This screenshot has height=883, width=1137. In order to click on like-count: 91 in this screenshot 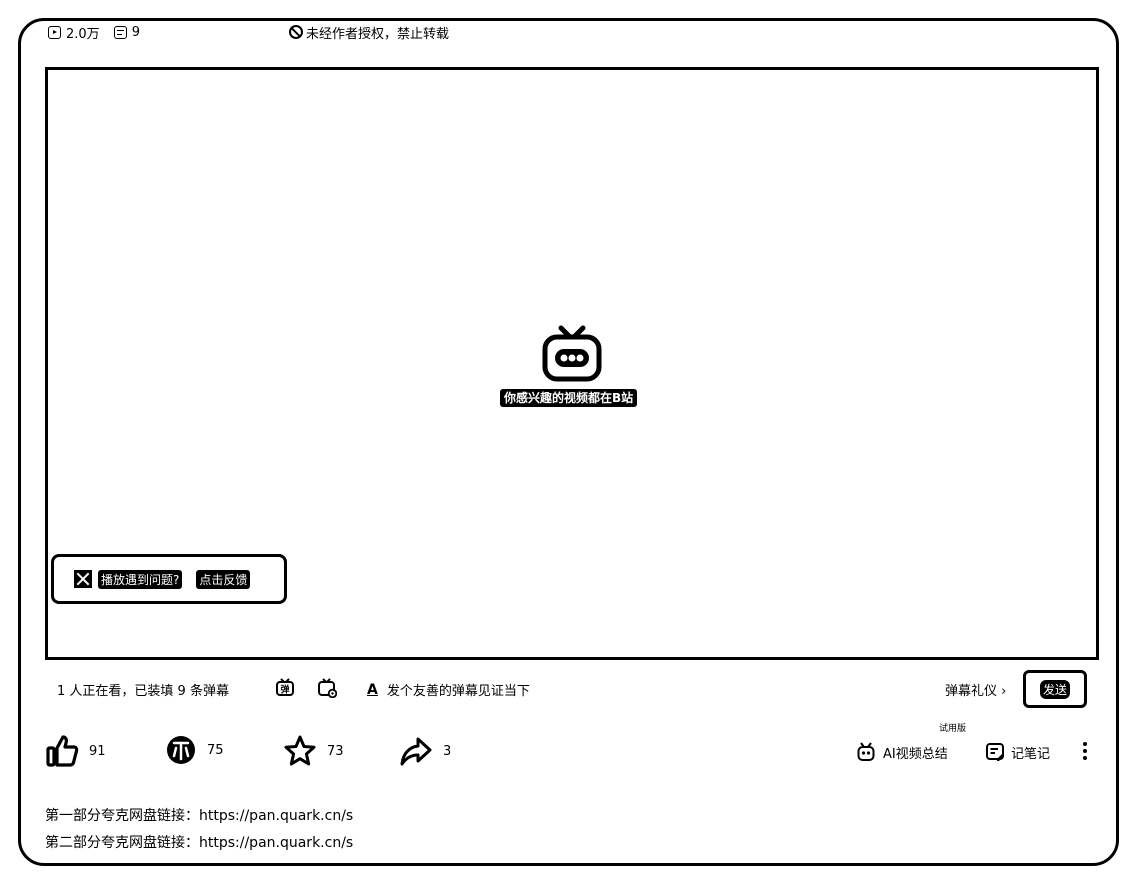, I will do `click(97, 751)`.